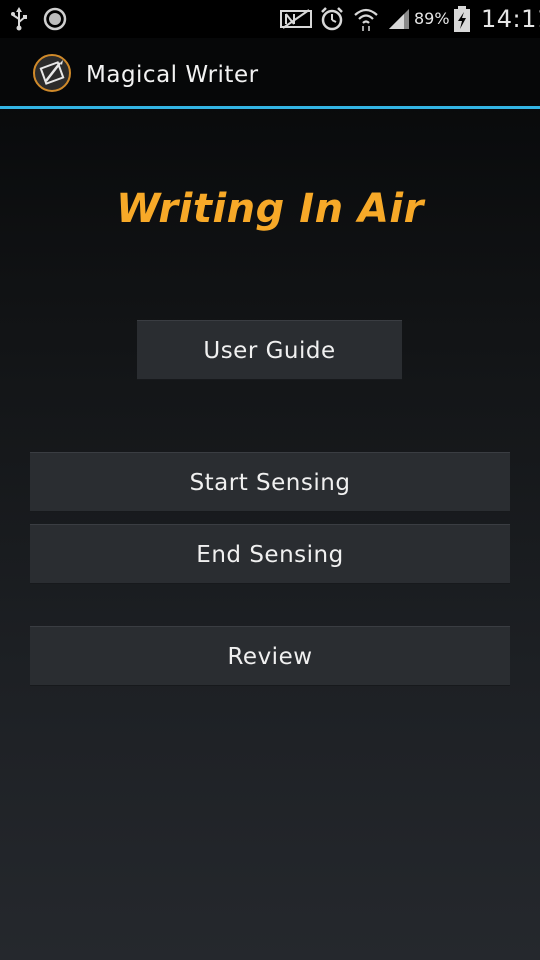 The width and height of the screenshot is (540, 960). Describe the element at coordinates (270, 19) in the screenshot. I see `status-bar: 89% 14:11` at that location.